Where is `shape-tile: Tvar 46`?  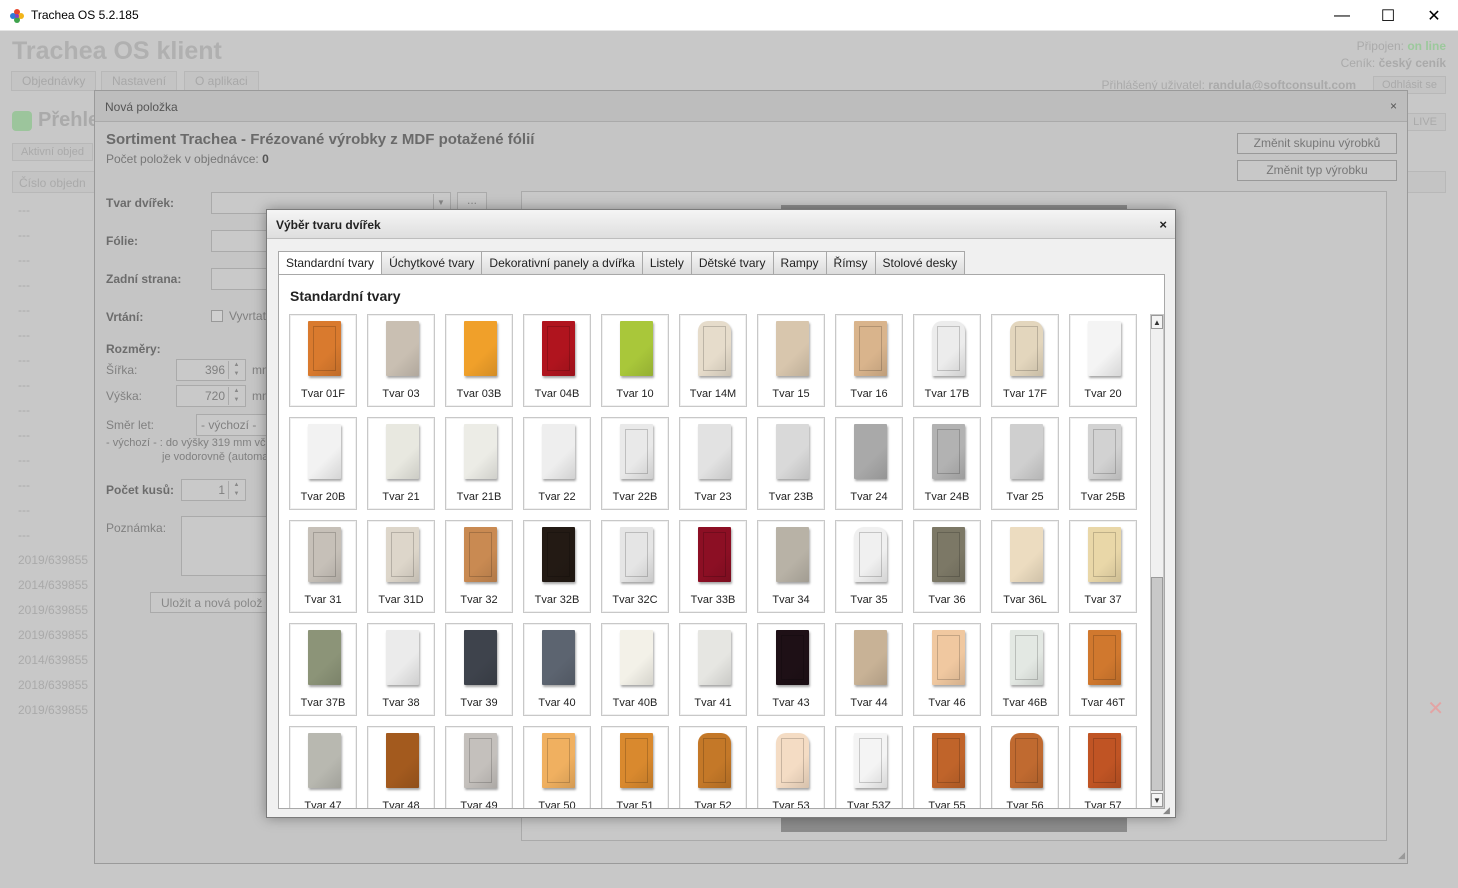
shape-tile: Tvar 46 is located at coordinates (947, 669).